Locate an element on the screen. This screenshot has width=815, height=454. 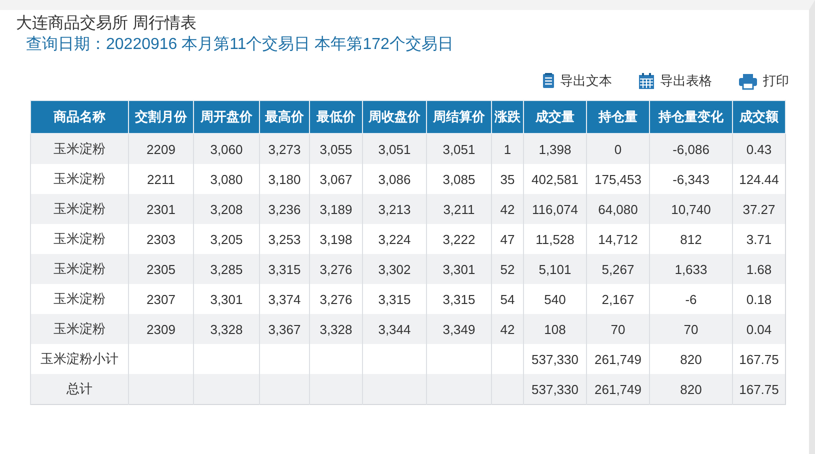
table-cell: 3,367 is located at coordinates (285, 329).